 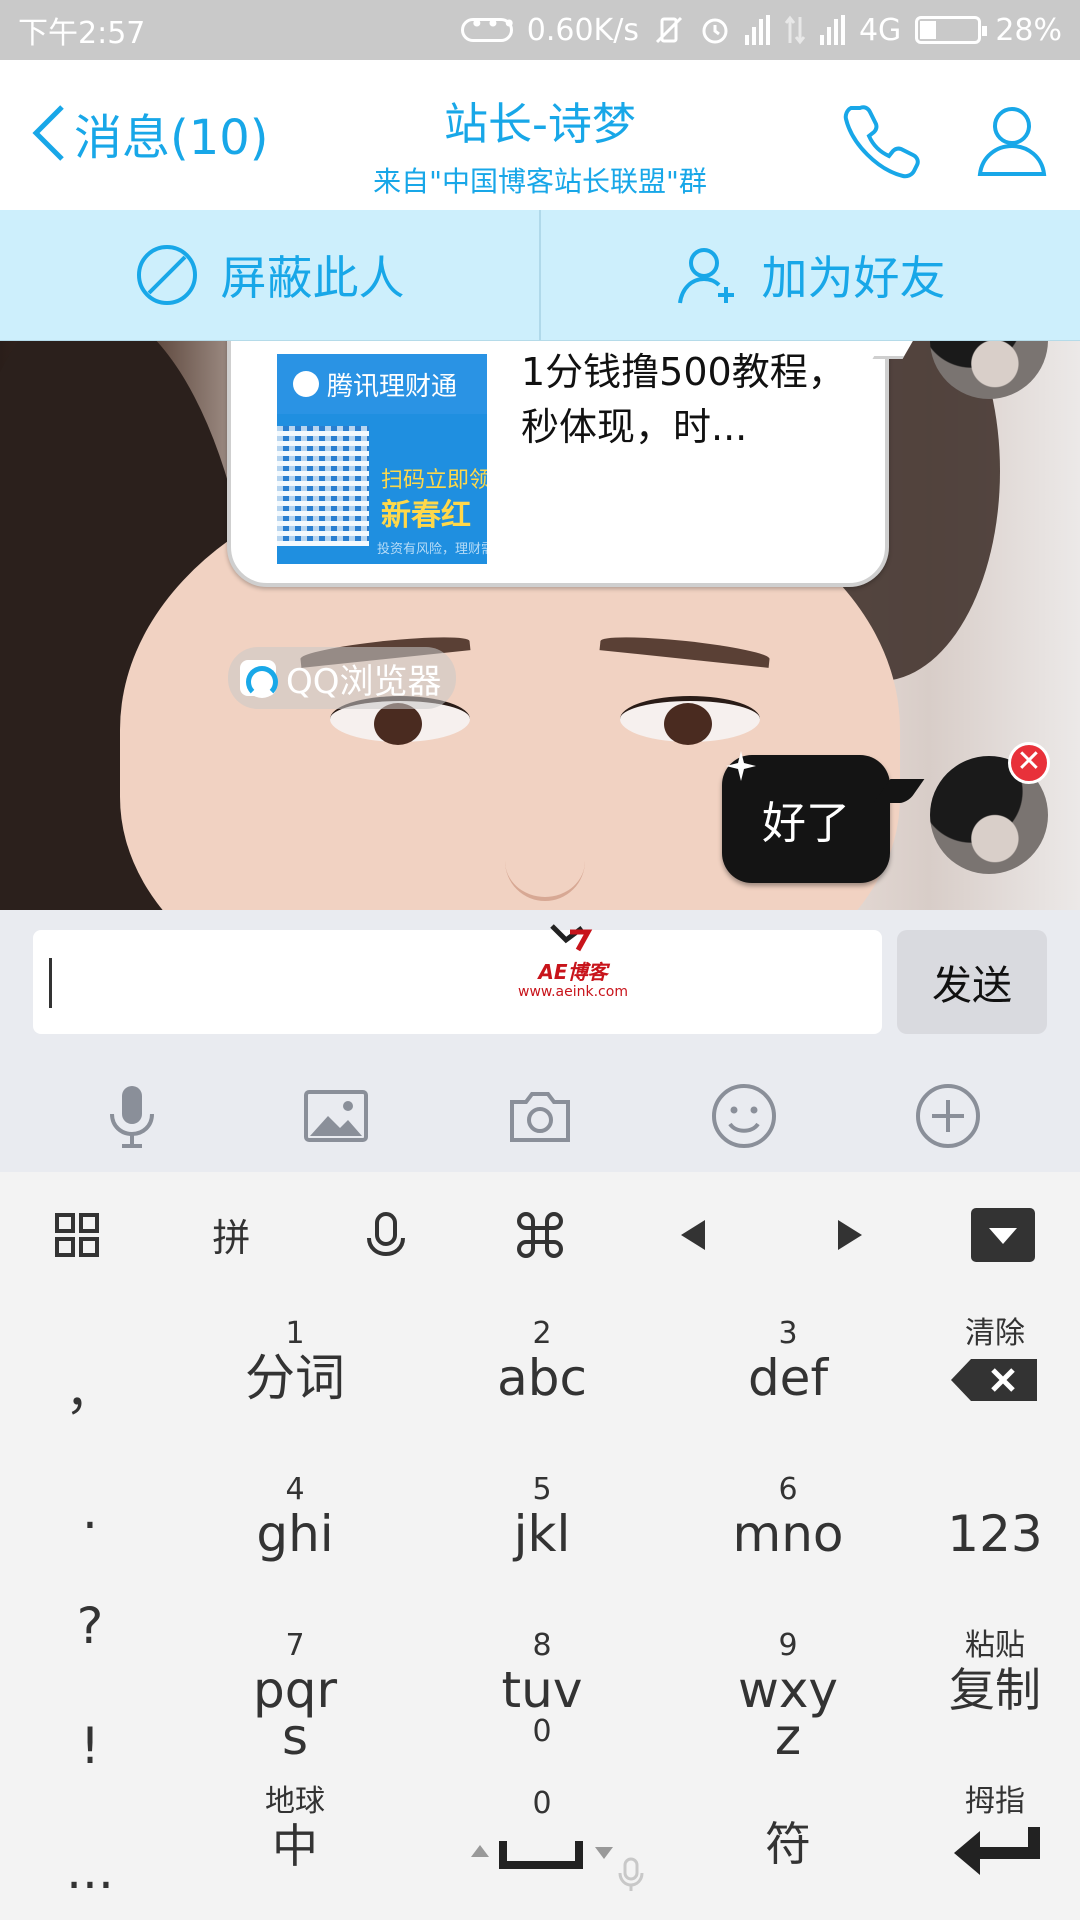 I want to click on card-thumbnail: 腾讯理财通 扫码立即领 新春红 投资有风险，理财需, so click(x=382, y=459).